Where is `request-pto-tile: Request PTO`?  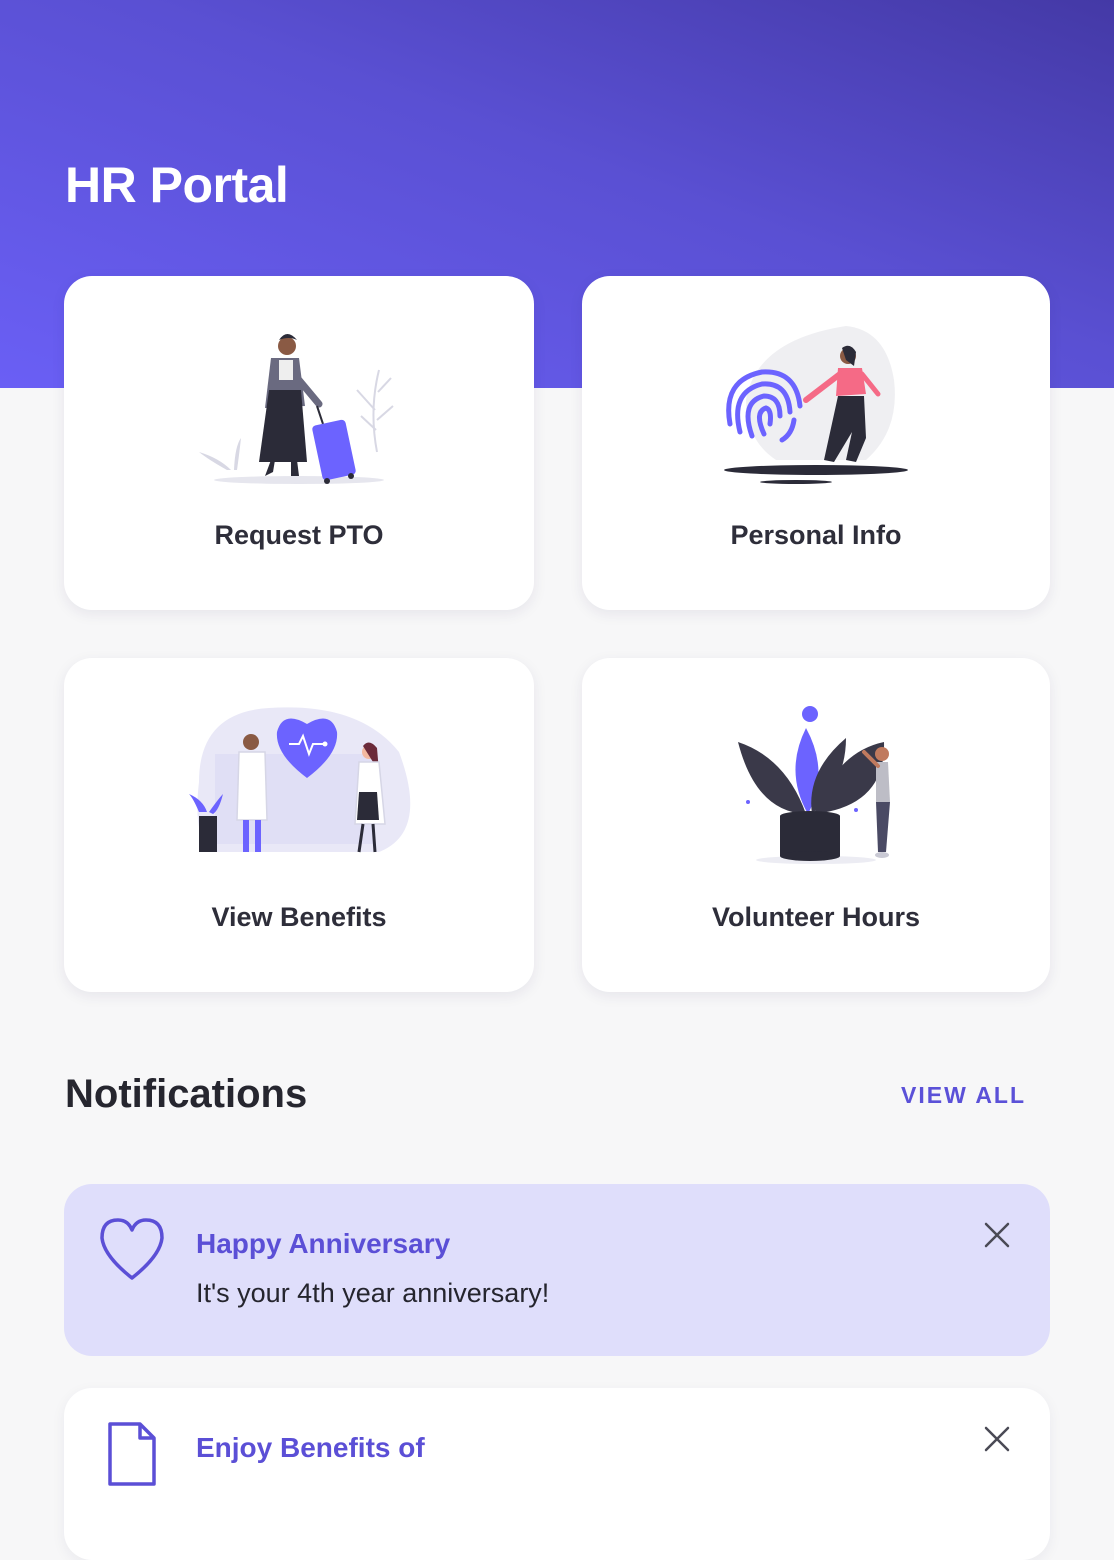
request-pto-tile: Request PTO is located at coordinates (299, 443).